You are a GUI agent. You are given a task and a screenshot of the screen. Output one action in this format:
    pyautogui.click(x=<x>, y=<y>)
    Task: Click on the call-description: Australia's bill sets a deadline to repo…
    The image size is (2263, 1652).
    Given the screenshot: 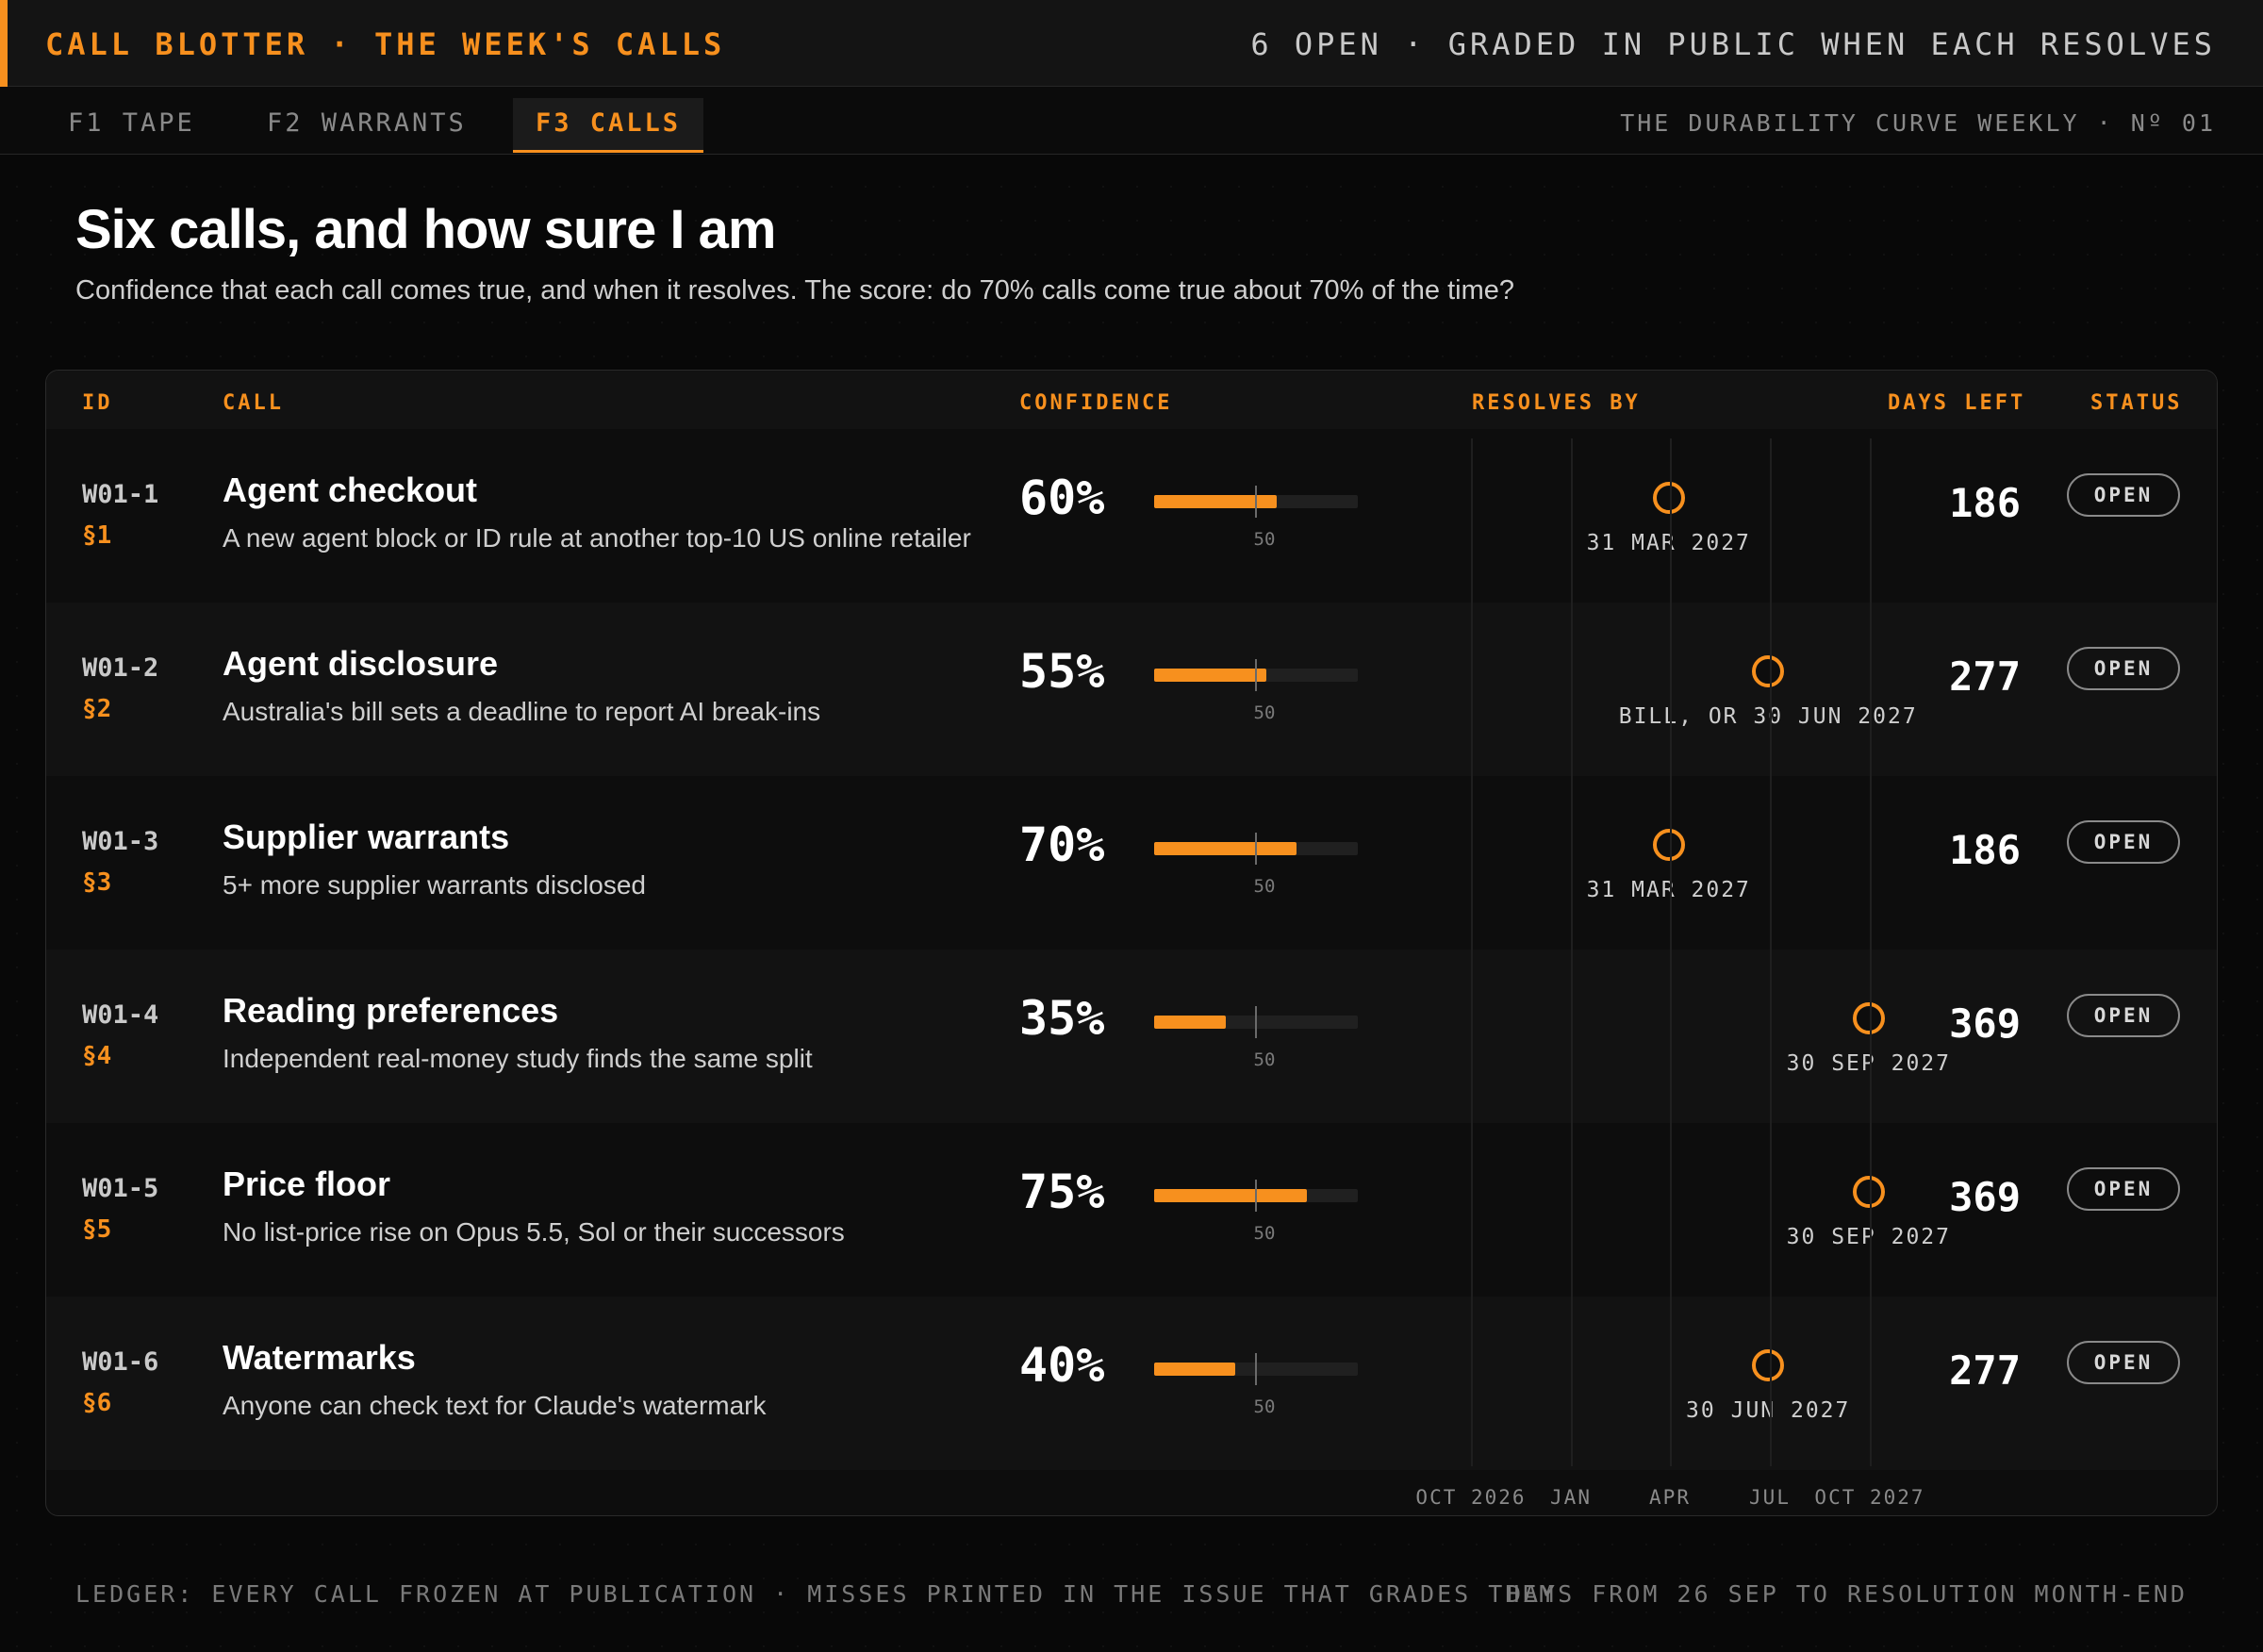 What is the action you would take?
    pyautogui.click(x=522, y=711)
    